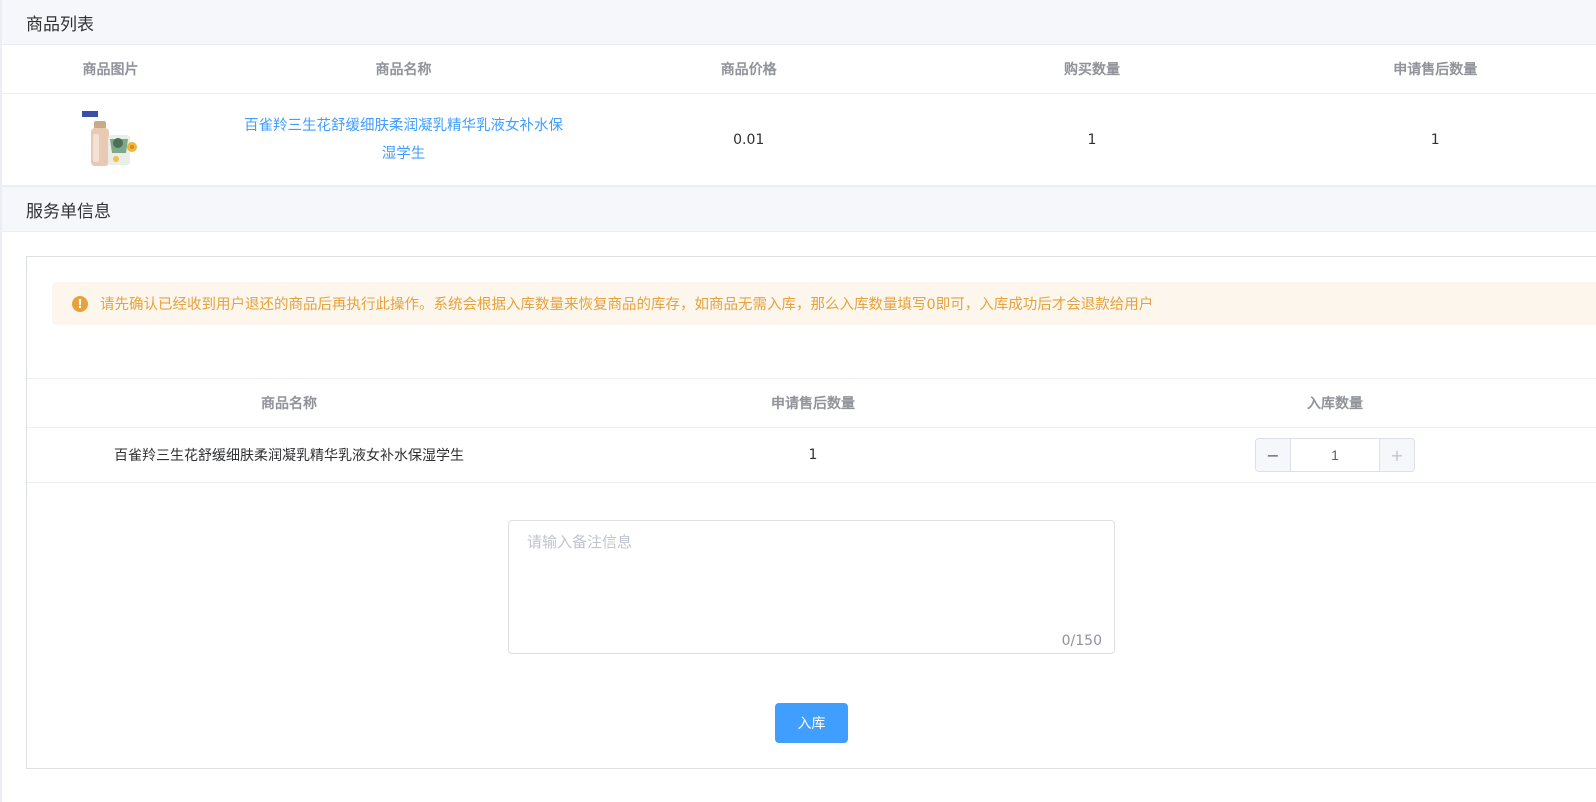 The width and height of the screenshot is (1596, 802). I want to click on product-price: 0.01, so click(749, 139).